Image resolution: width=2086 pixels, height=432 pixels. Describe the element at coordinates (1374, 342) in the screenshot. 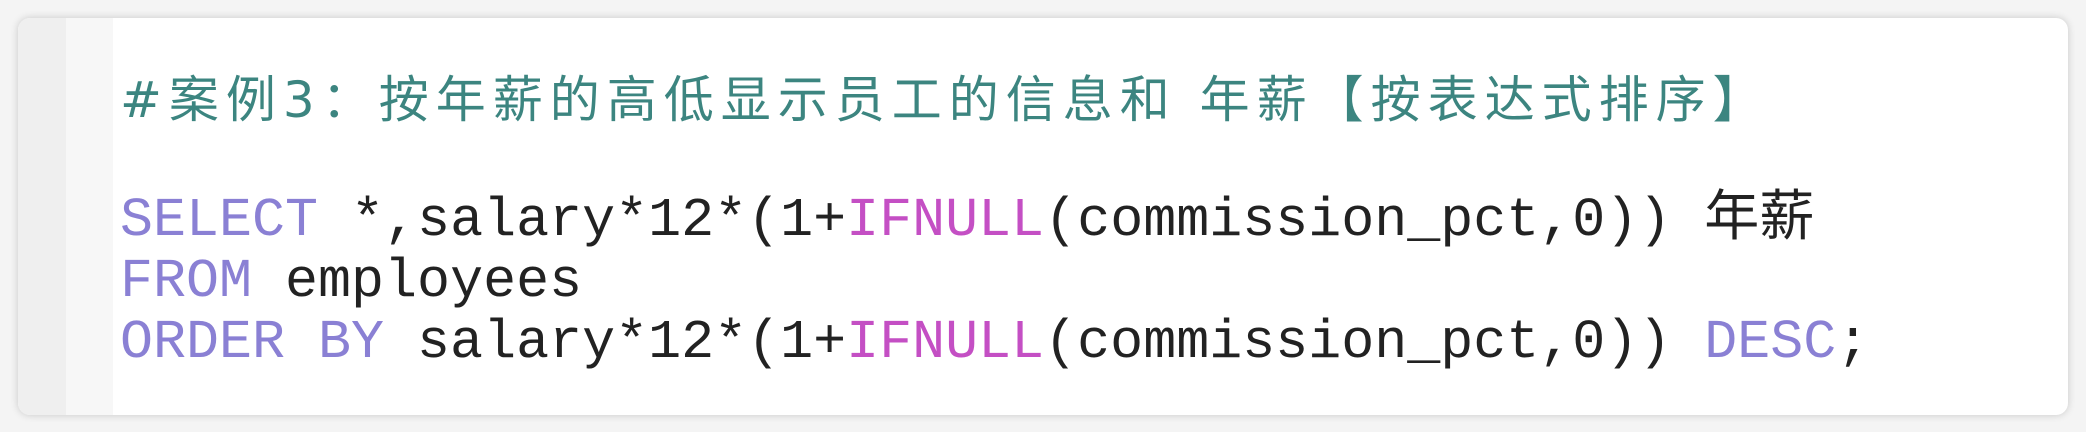

I see `code-text: (commission_pct,0))` at that location.